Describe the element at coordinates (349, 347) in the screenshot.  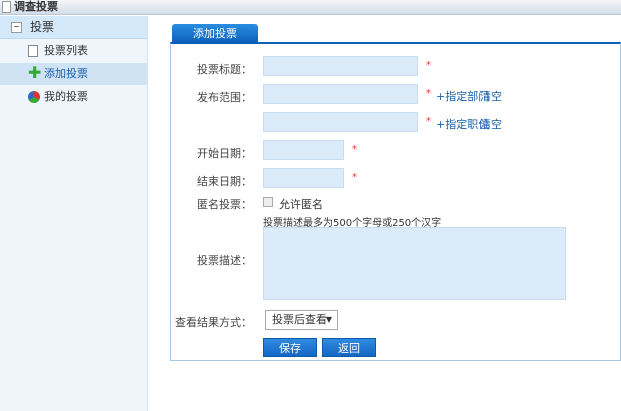
I see `back-button: 返回` at that location.